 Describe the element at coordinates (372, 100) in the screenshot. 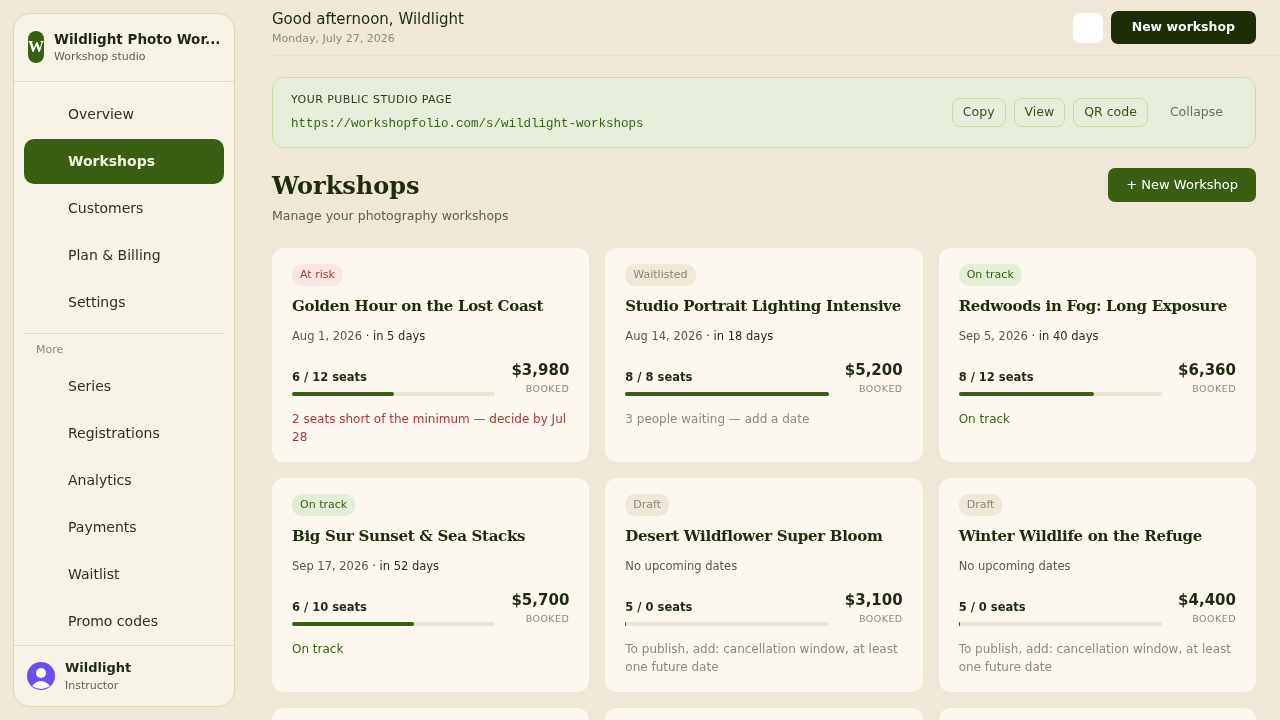

I see `section-label: YOUR PUBLIC STUDIO PAGE` at that location.